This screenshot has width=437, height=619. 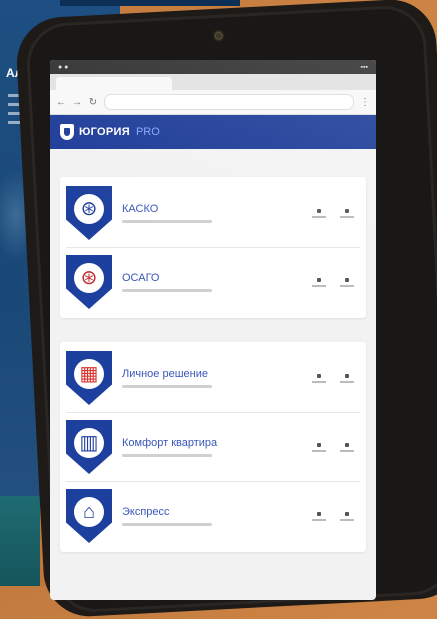 I want to click on product-item-personal: ▦ Личное решение, so click(x=213, y=378).